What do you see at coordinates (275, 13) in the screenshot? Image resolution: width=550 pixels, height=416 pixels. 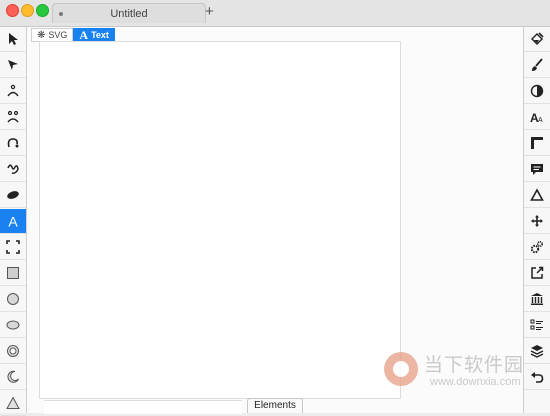 I see `title-bar: Untitled +` at bounding box center [275, 13].